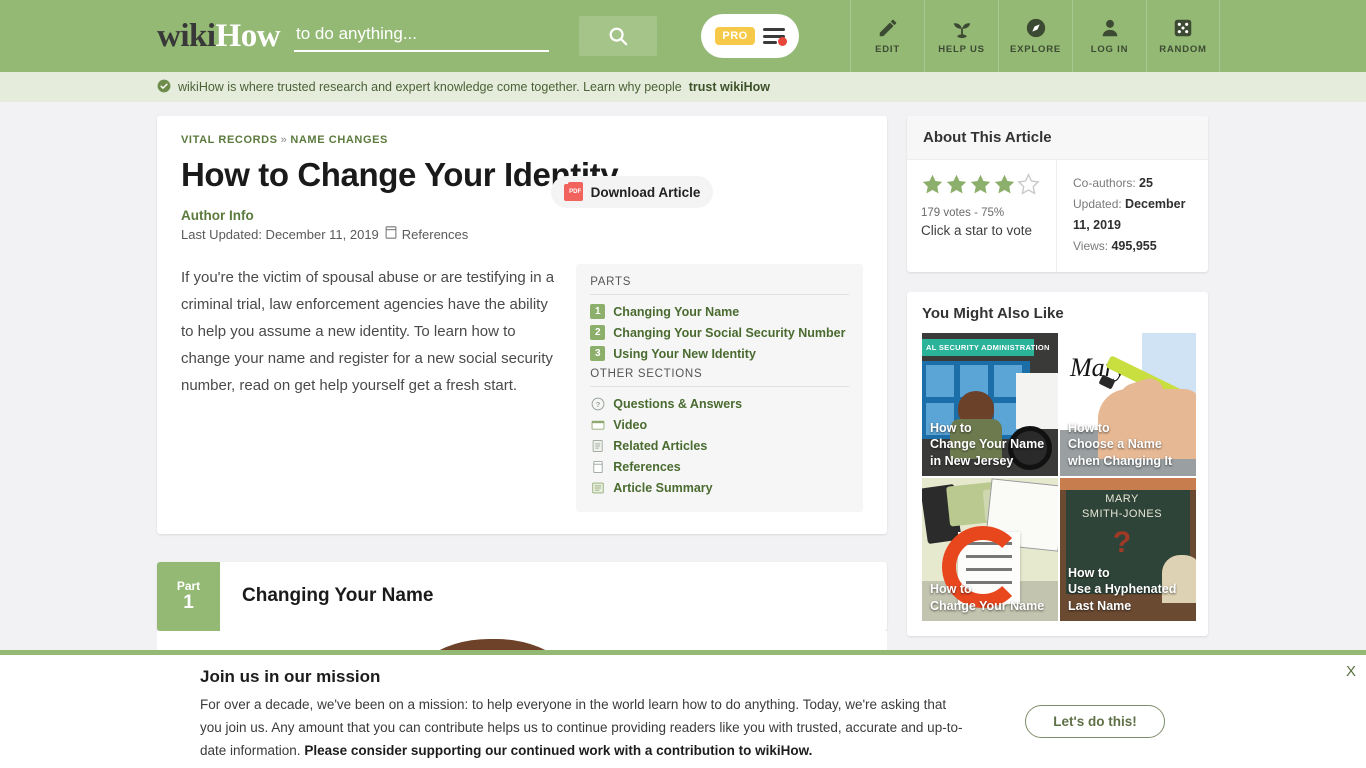 The image size is (1366, 768). What do you see at coordinates (961, 36) in the screenshot?
I see `nav-item-help-us: HELP US` at bounding box center [961, 36].